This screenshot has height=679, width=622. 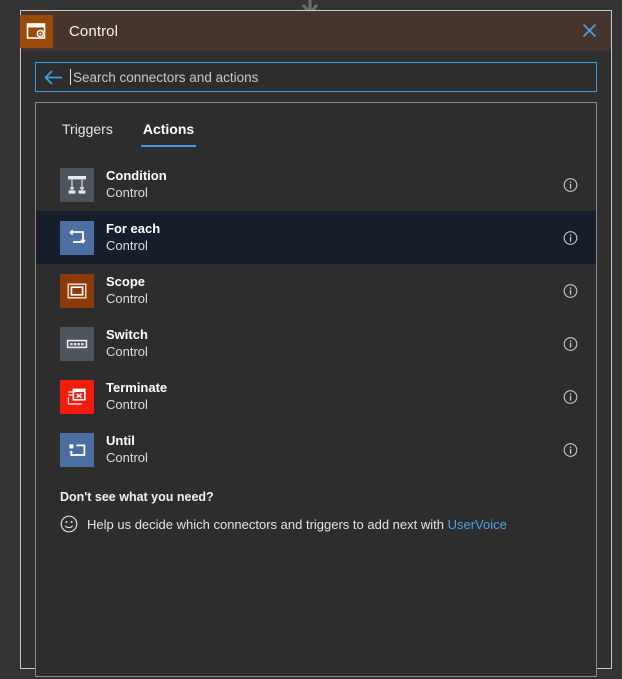 I want to click on list-item-title: Until, so click(x=120, y=441).